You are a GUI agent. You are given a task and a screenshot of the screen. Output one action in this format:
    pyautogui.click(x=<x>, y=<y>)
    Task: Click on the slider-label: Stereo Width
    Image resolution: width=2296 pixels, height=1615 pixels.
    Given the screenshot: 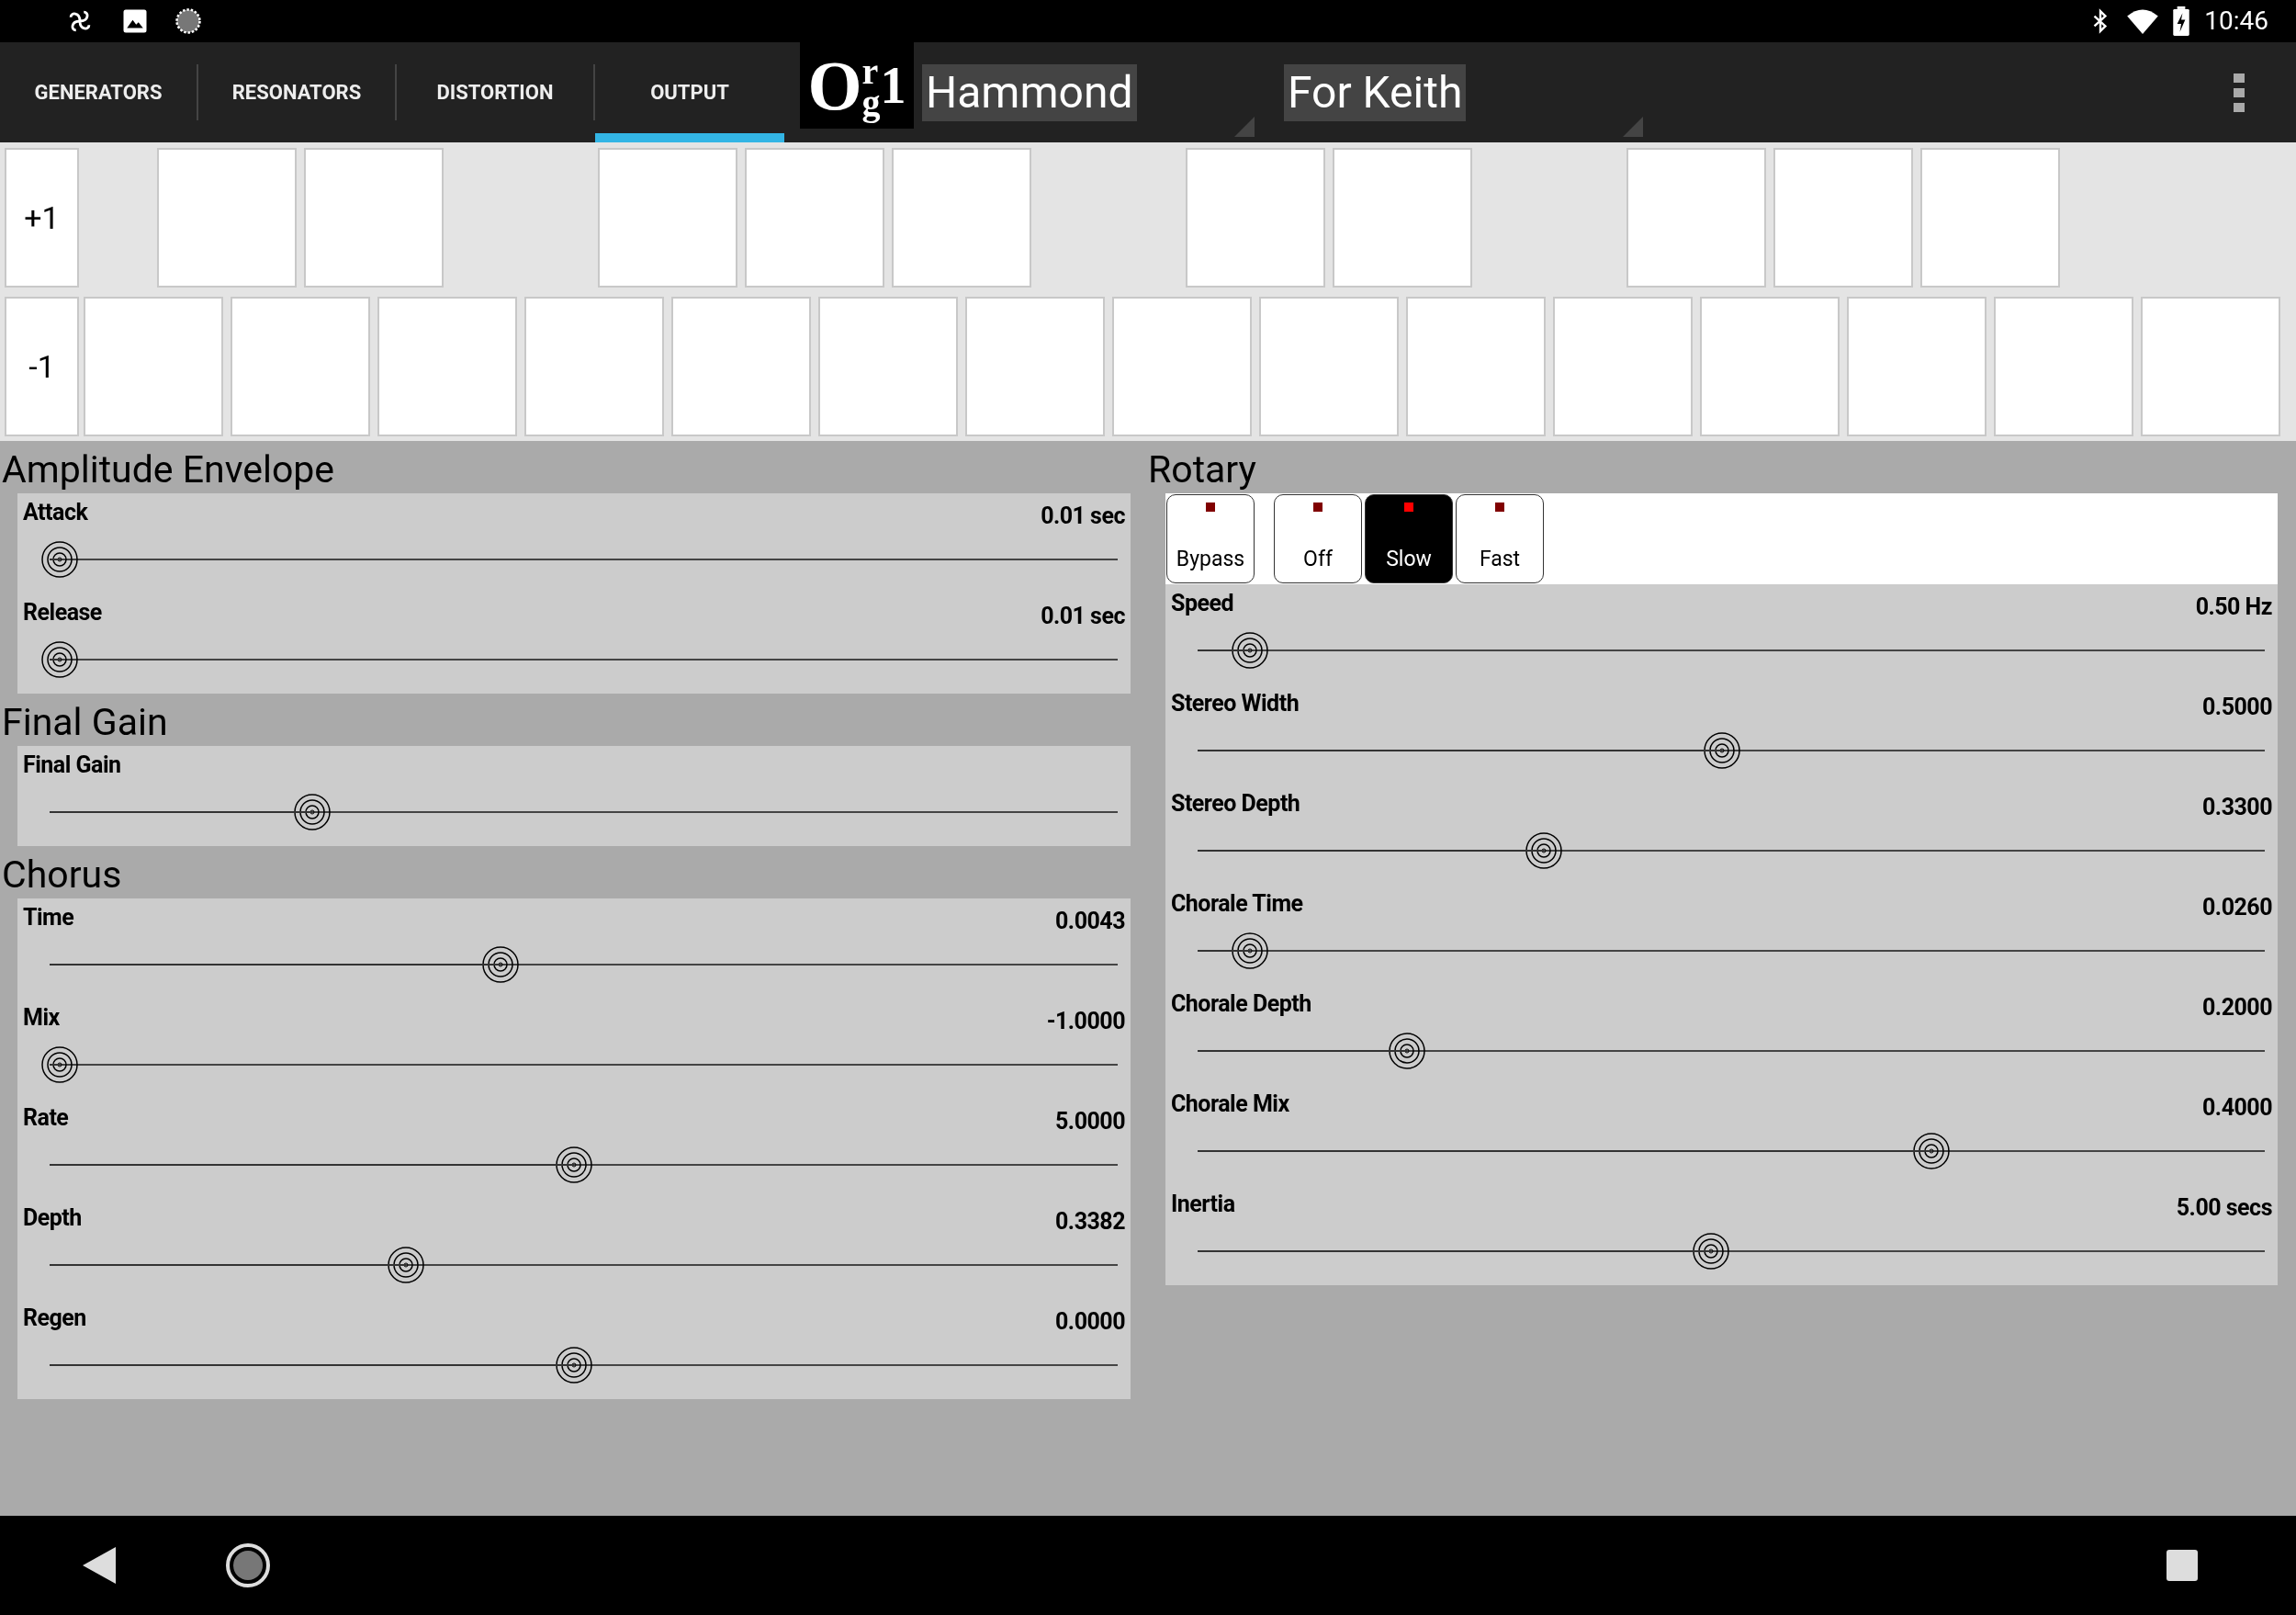 What is the action you would take?
    pyautogui.click(x=1235, y=703)
    